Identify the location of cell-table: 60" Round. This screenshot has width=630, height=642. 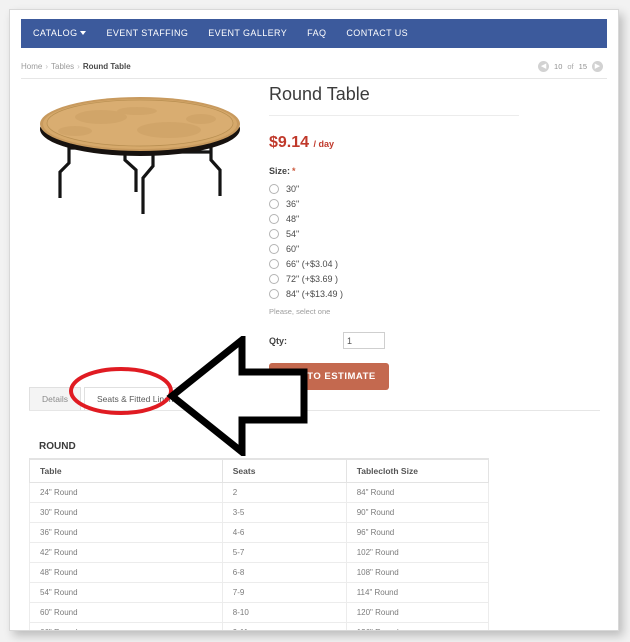
(126, 612).